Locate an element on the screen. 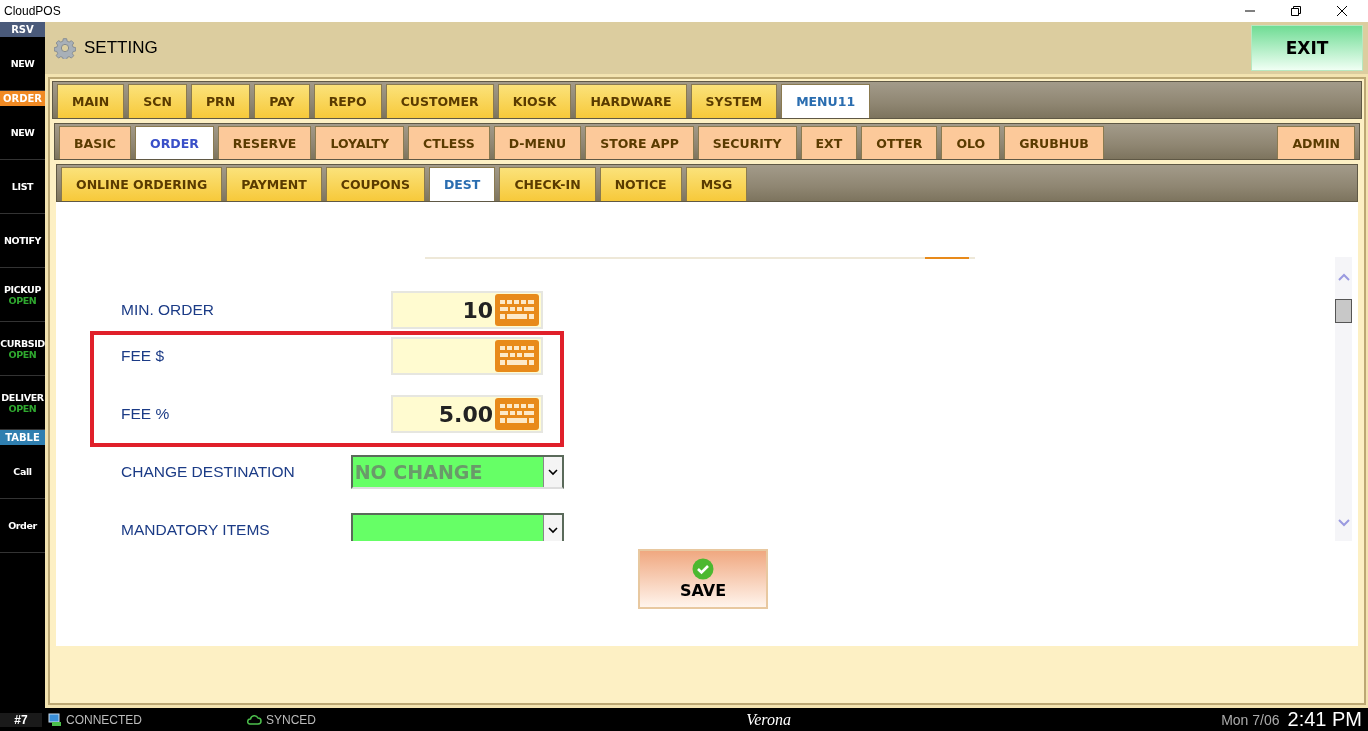 This screenshot has width=1368, height=731. tab: MAIN is located at coordinates (91, 101).